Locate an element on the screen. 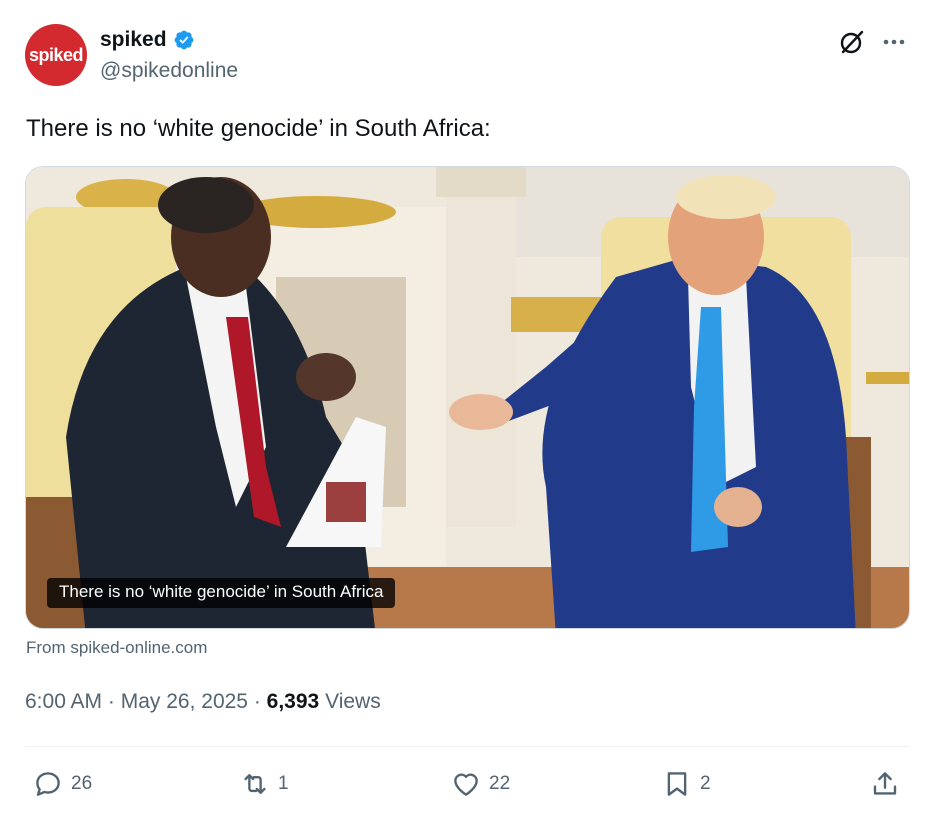  bookmark-button: 2 is located at coordinates (686, 784).